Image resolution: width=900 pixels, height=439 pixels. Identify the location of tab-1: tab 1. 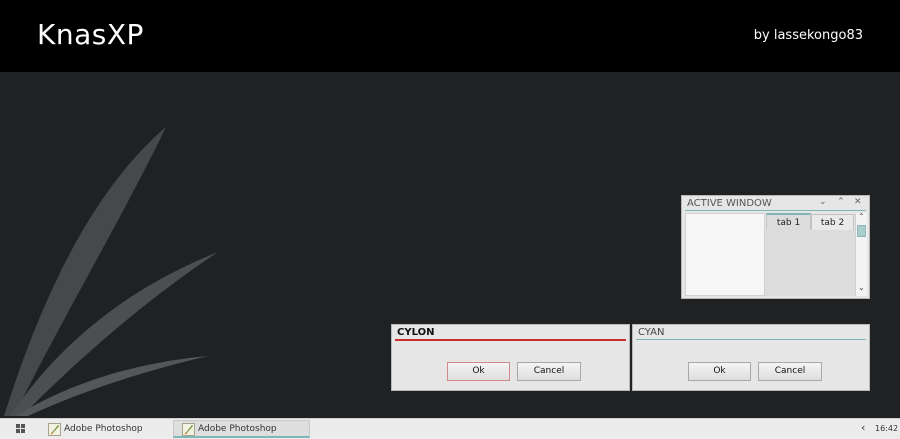
(788, 221).